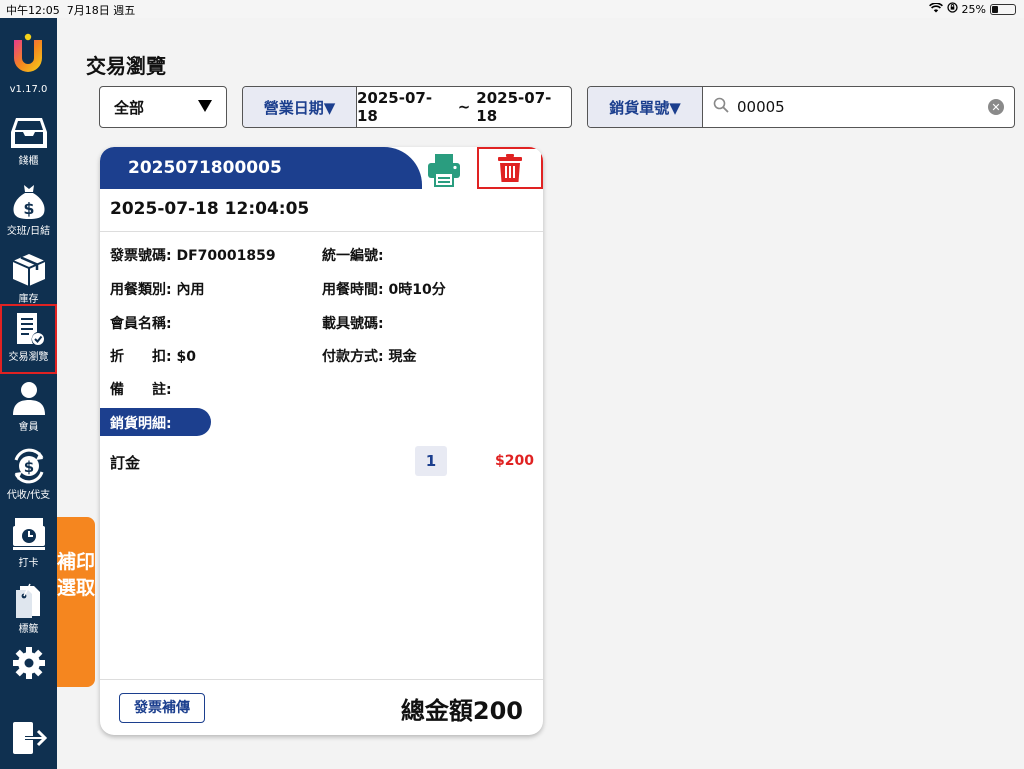 The height and width of the screenshot is (769, 1024). I want to click on sidebar-item-label: 打卡, so click(28, 563).